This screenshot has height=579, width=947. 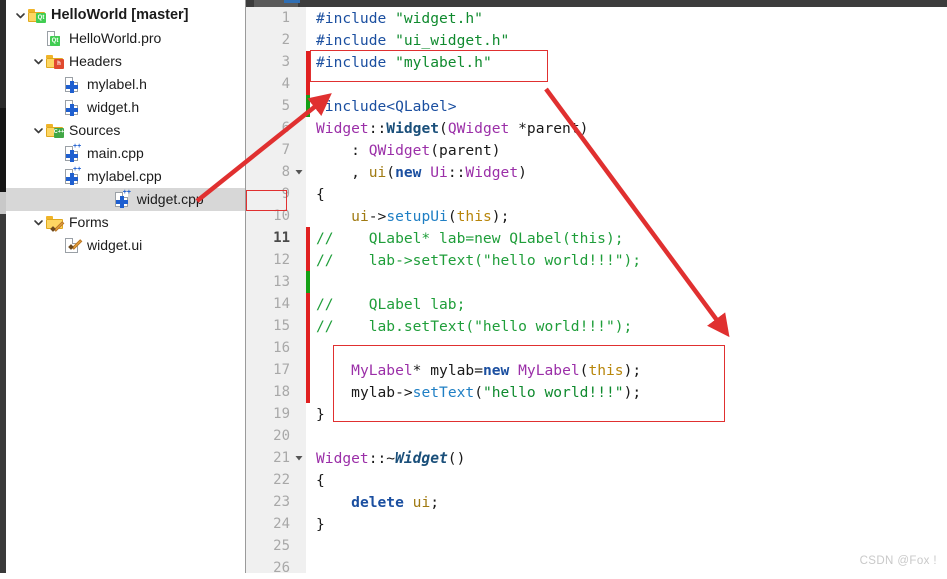 I want to click on code-line: 24}, so click(x=596, y=524).